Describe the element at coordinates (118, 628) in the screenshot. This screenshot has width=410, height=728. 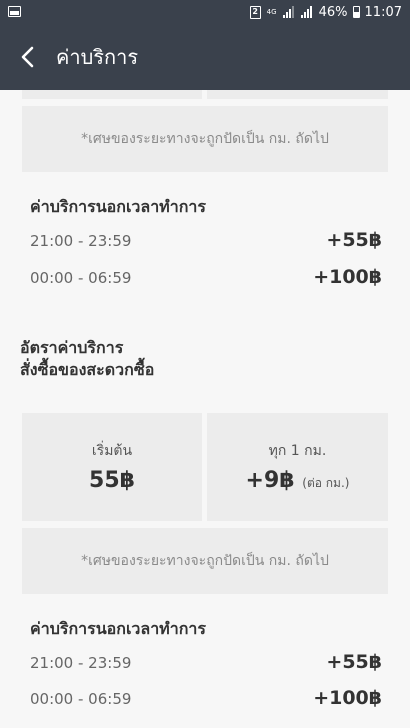
I see `after-hours-title-2: ค่าบริการนอกเวลาทำการ` at that location.